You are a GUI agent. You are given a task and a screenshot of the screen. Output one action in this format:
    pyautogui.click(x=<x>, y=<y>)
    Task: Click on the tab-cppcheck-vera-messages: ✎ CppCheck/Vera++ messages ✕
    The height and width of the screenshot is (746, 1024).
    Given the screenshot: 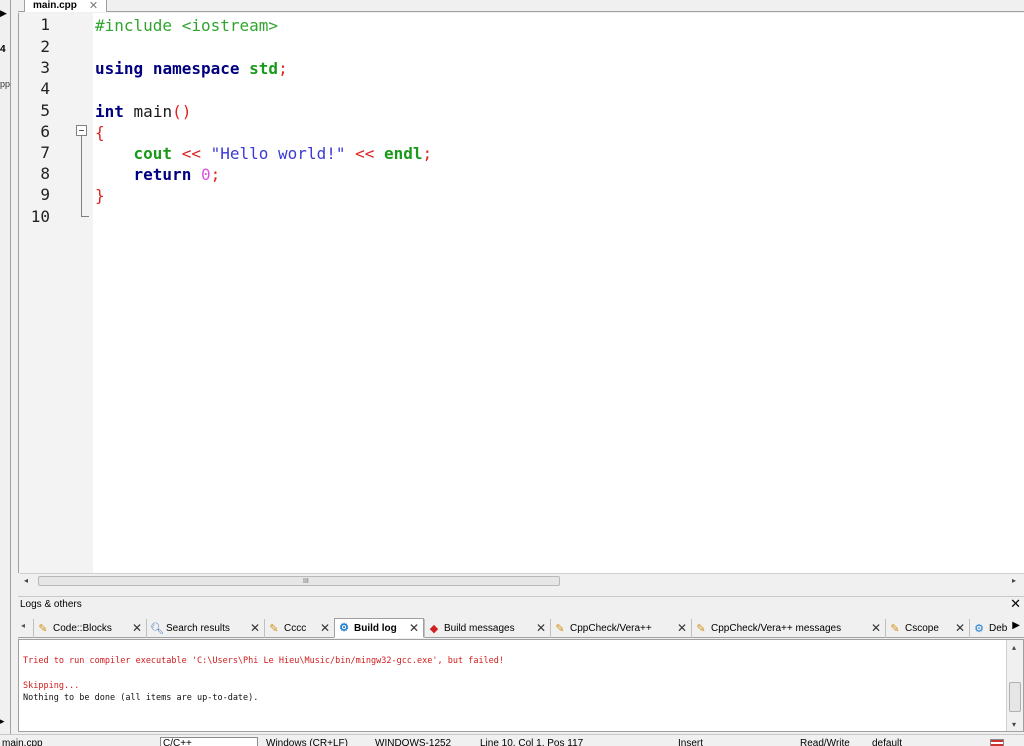 What is the action you would take?
    pyautogui.click(x=788, y=628)
    